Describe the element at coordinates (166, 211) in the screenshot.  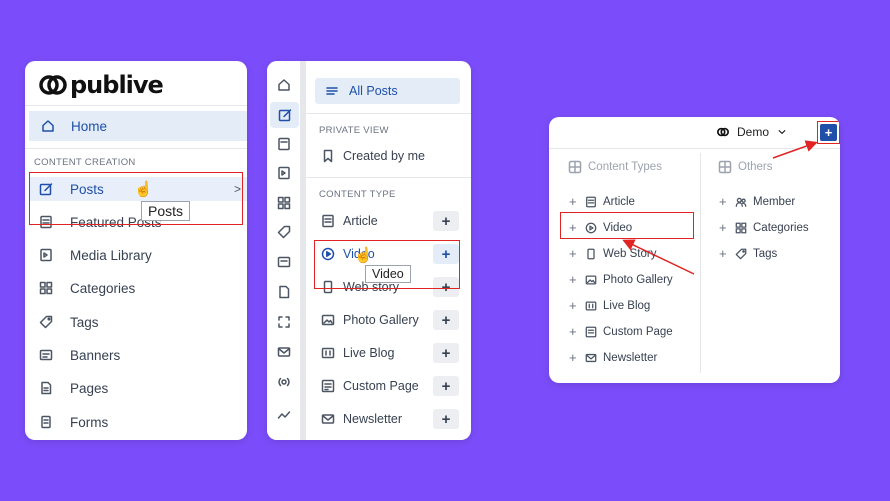
I see `tooltip-posts: Posts` at that location.